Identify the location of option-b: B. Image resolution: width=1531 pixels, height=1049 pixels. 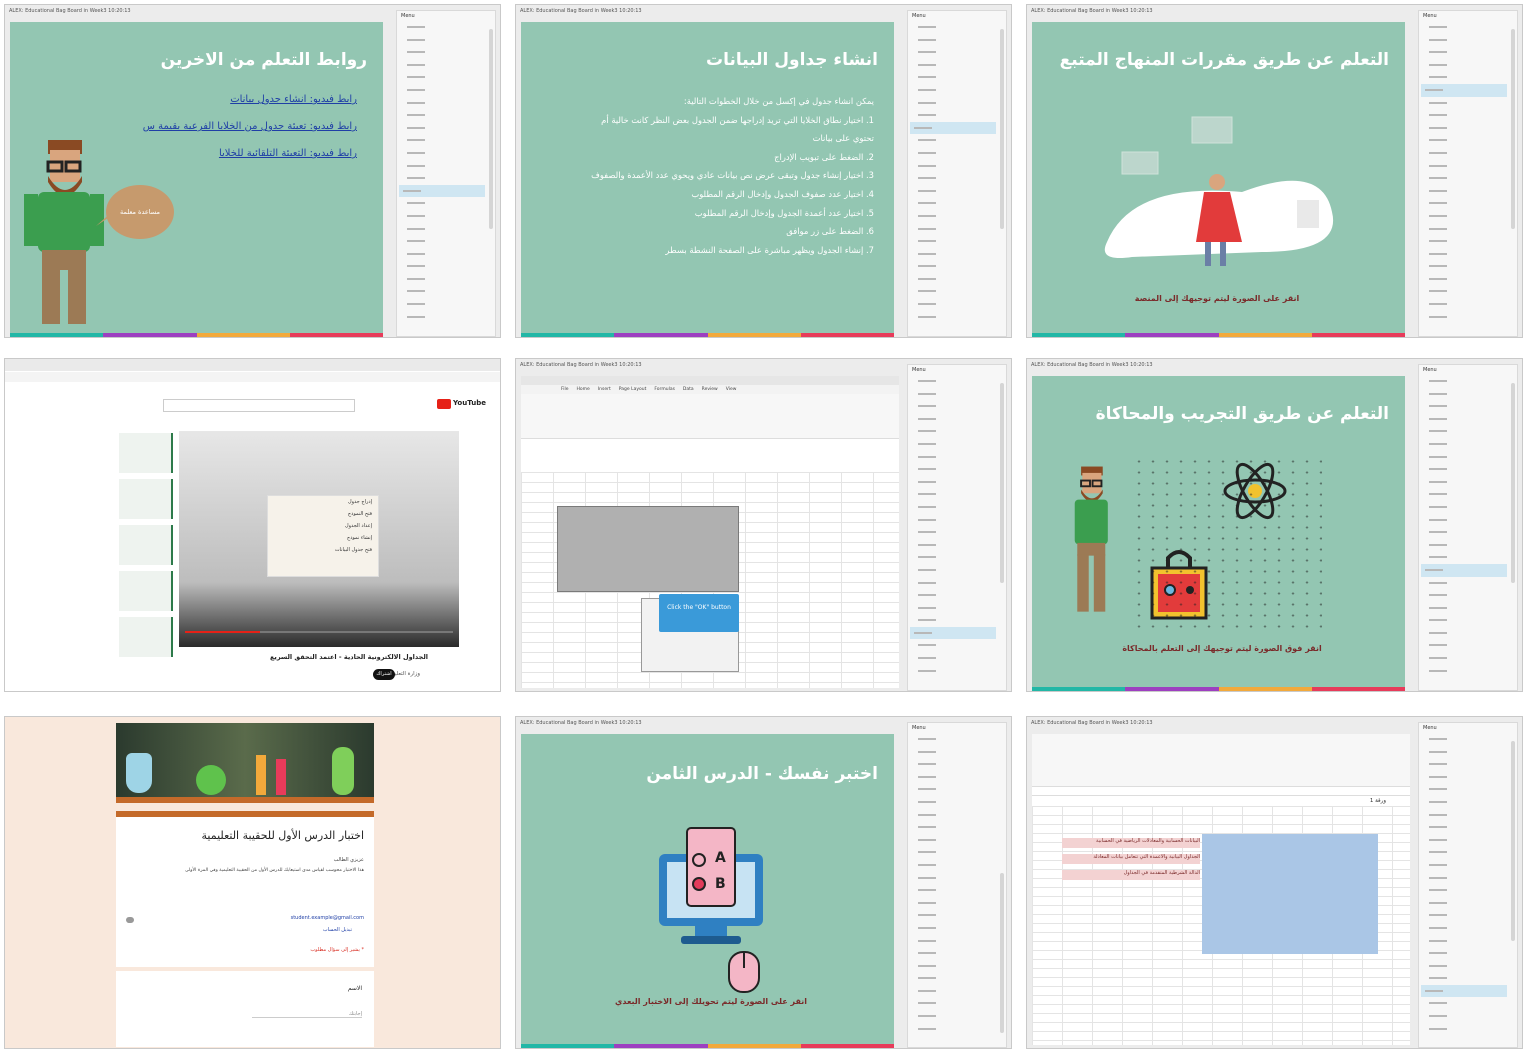
(720, 884).